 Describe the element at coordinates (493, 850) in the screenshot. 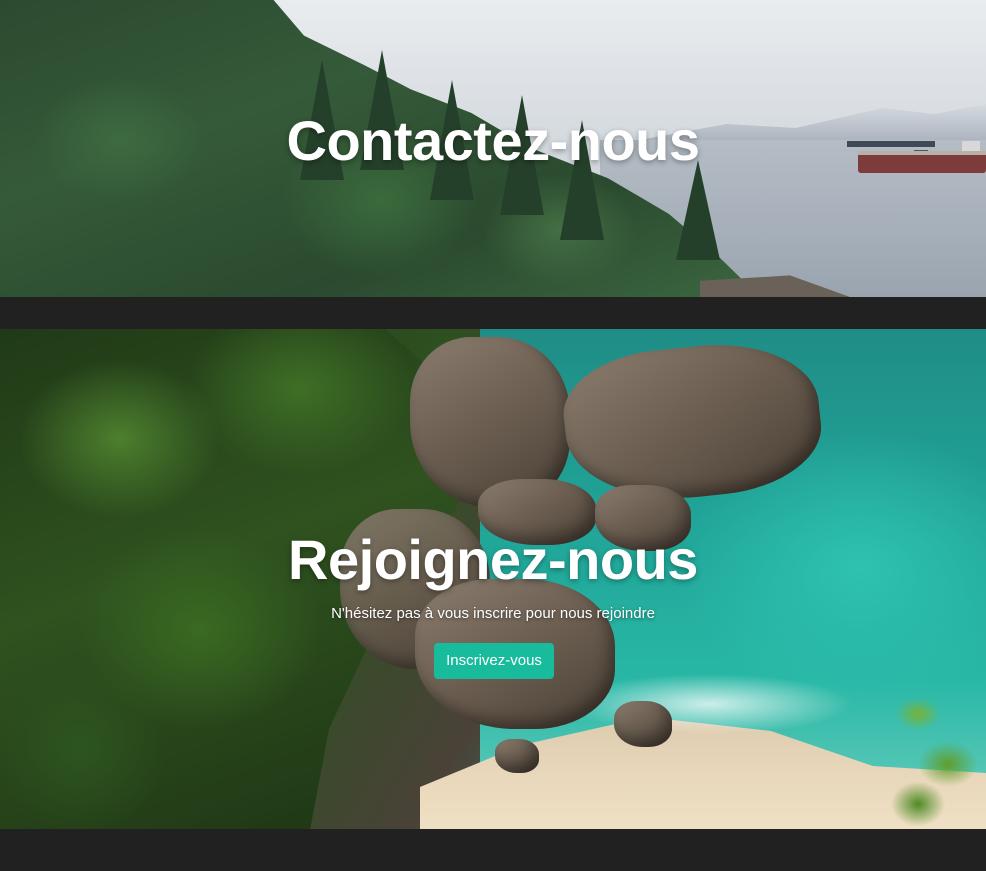

I see `footer-band` at that location.